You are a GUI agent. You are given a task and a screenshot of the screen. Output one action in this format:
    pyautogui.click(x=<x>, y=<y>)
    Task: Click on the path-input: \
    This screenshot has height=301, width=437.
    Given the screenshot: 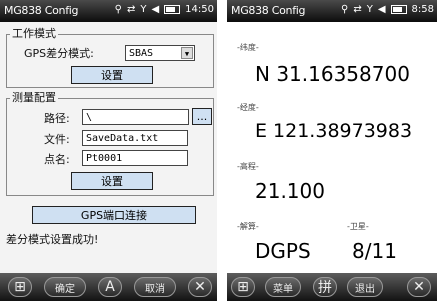 What is the action you would take?
    pyautogui.click(x=135, y=117)
    